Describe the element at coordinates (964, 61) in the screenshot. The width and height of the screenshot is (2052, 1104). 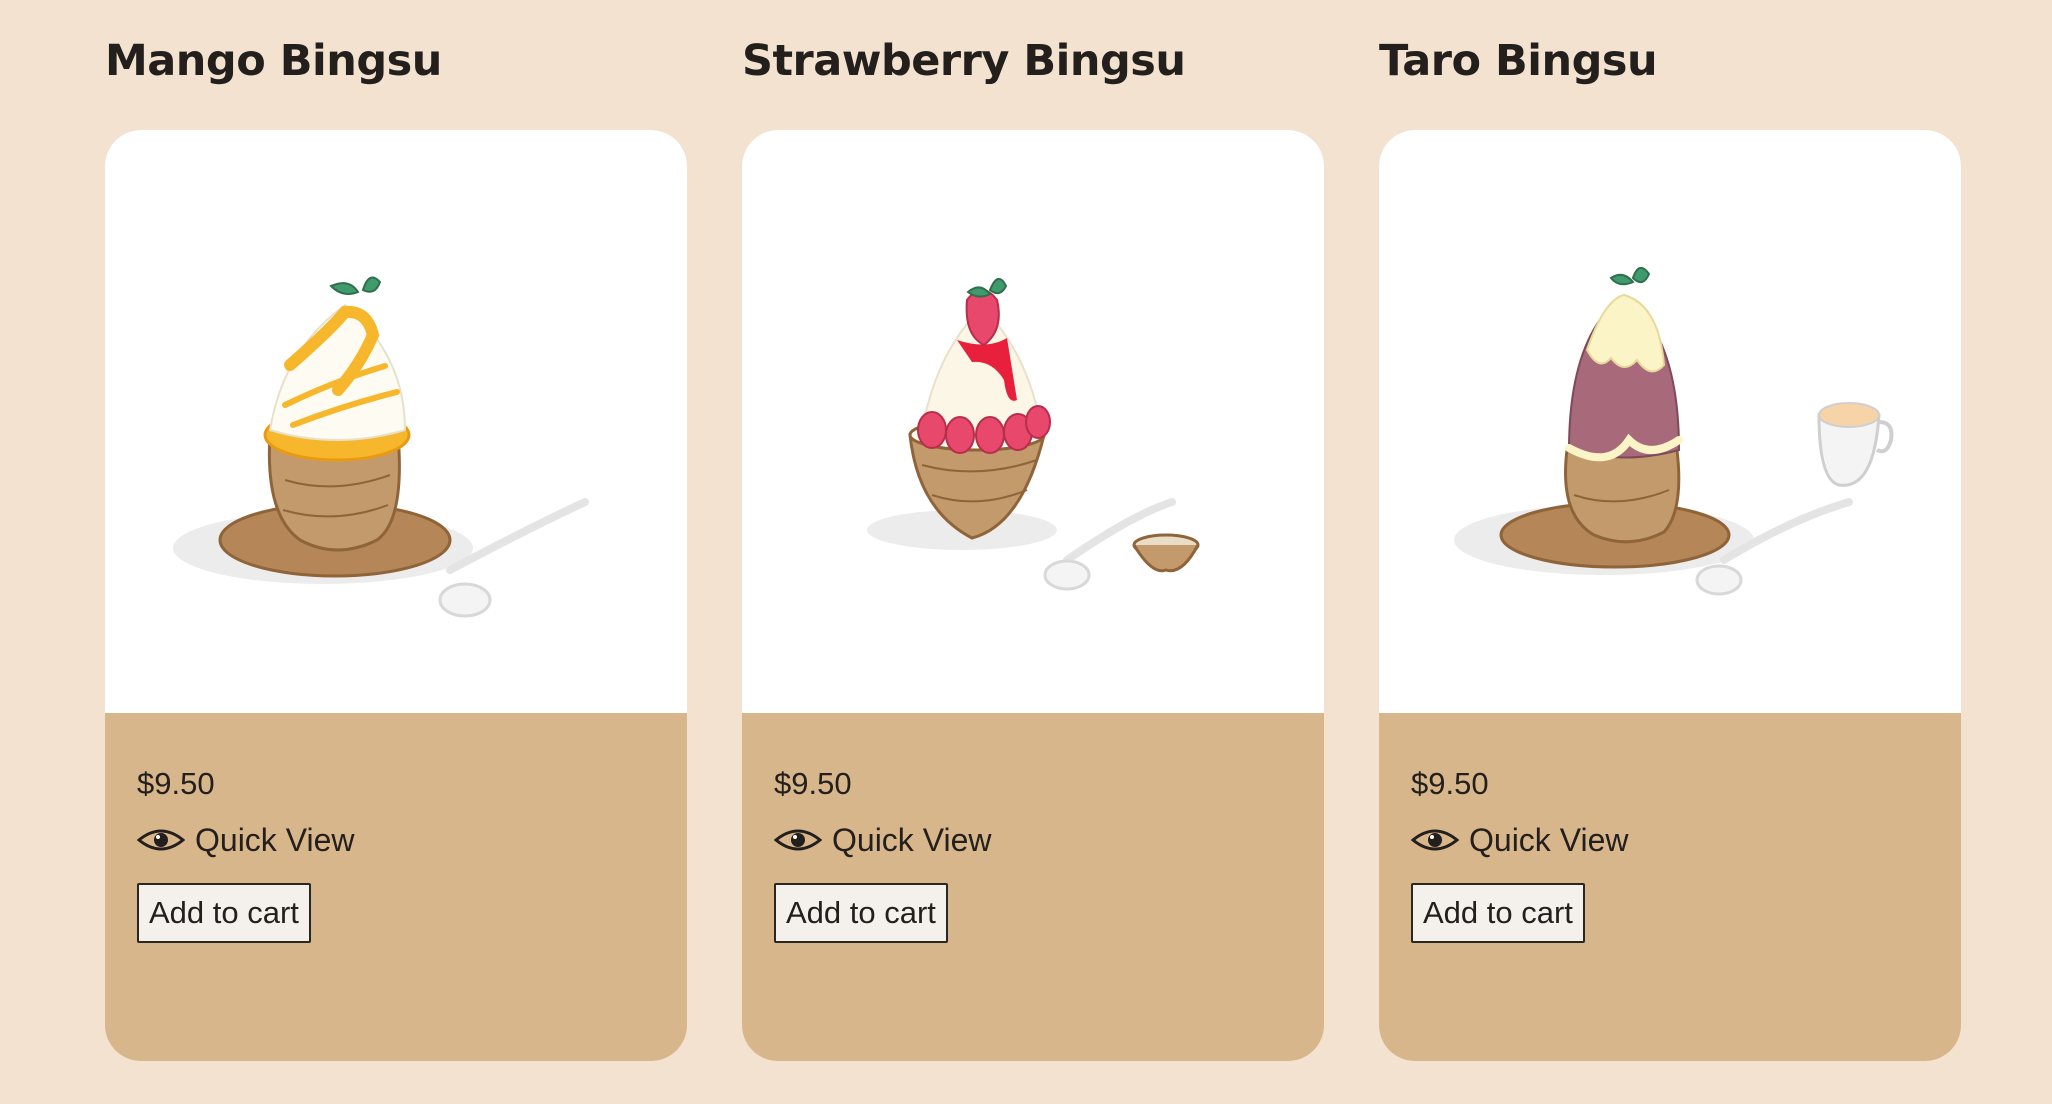
I see `product-title: Strawberry Bingsu` at that location.